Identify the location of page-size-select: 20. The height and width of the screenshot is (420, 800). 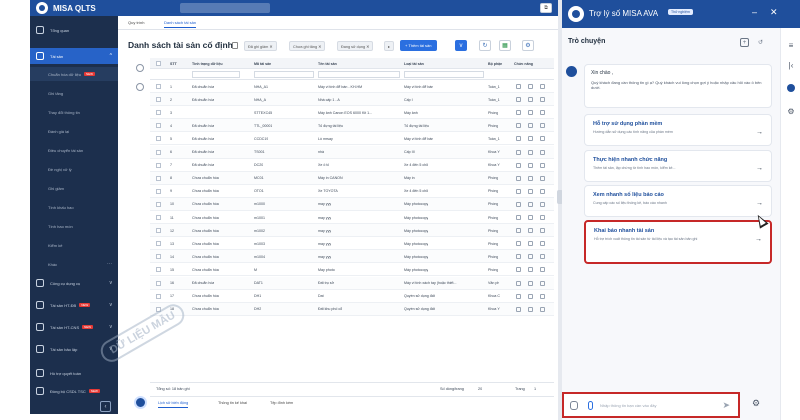
(480, 389).